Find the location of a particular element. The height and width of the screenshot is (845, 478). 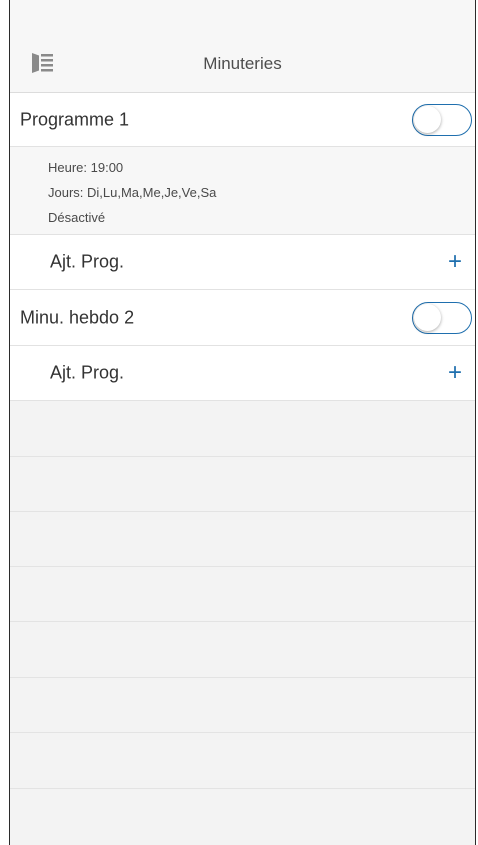

timer-name: Minu. hebdo 2 is located at coordinates (77, 317).